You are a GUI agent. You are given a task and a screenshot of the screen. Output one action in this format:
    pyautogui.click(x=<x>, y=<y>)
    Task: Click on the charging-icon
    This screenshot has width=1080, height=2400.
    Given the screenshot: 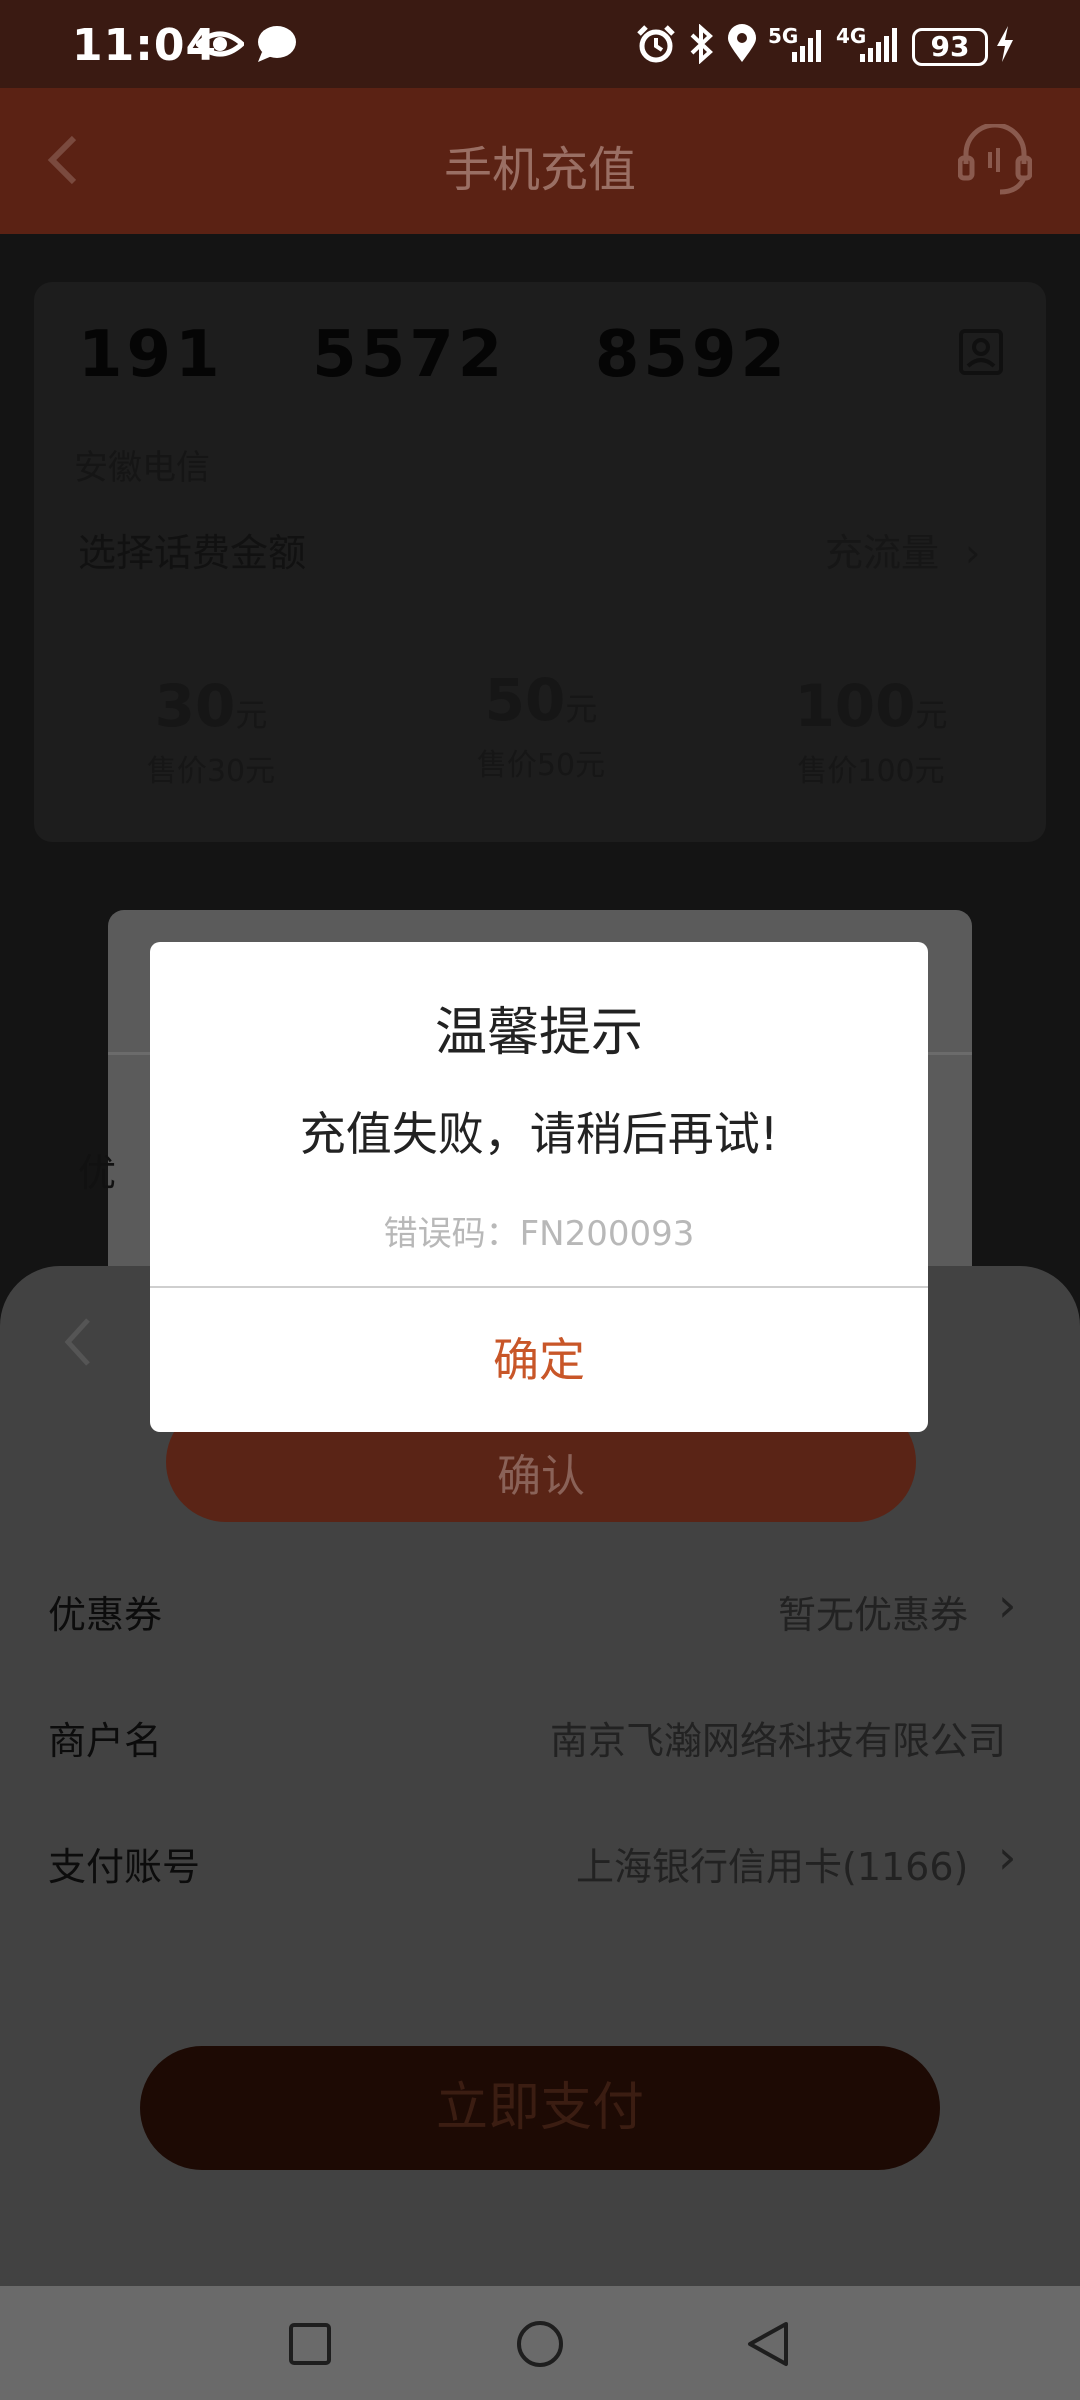 What is the action you would take?
    pyautogui.click(x=1005, y=44)
    